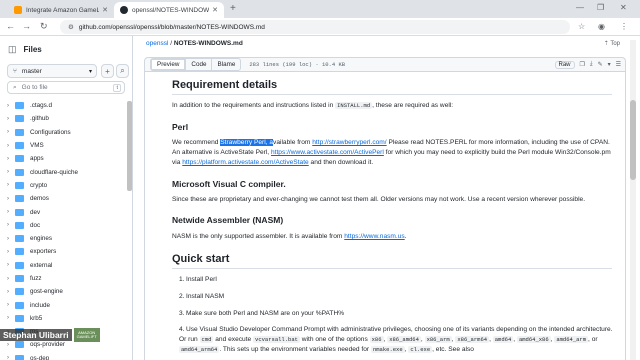  Describe the element at coordinates (117, 87) in the screenshot. I see `shortcut-key: t` at that location.